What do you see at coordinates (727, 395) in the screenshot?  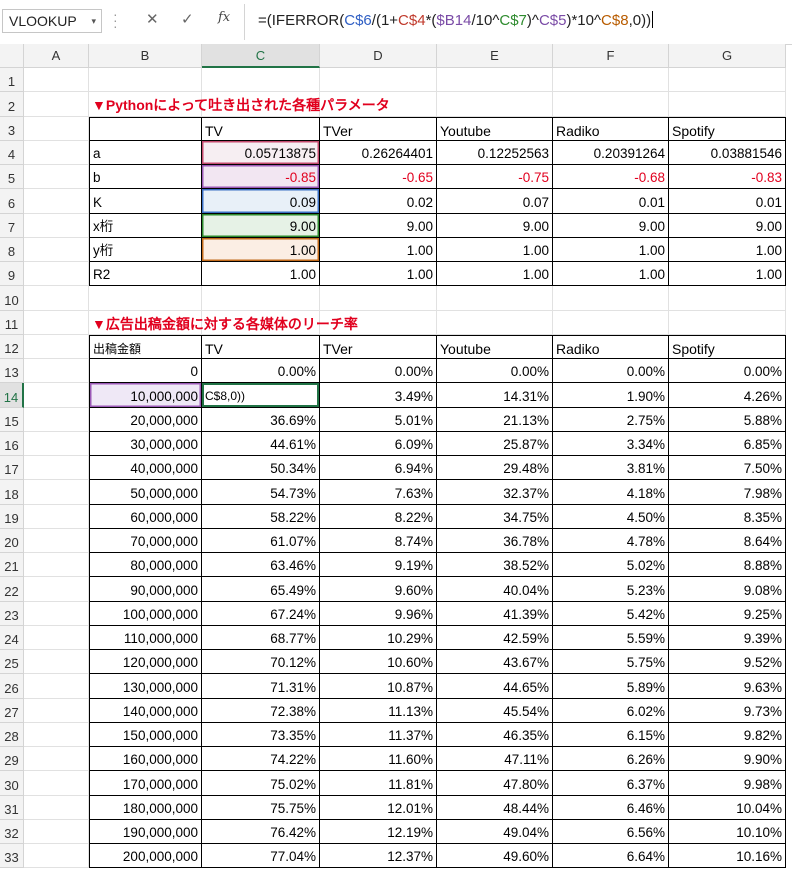 I see `reach-rate-cell: 4.26%` at bounding box center [727, 395].